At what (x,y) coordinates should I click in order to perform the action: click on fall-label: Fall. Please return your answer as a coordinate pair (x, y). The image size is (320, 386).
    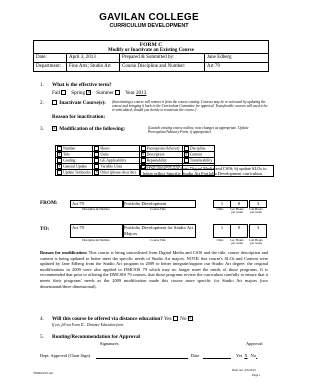
    Looking at the image, I should click on (56, 93).